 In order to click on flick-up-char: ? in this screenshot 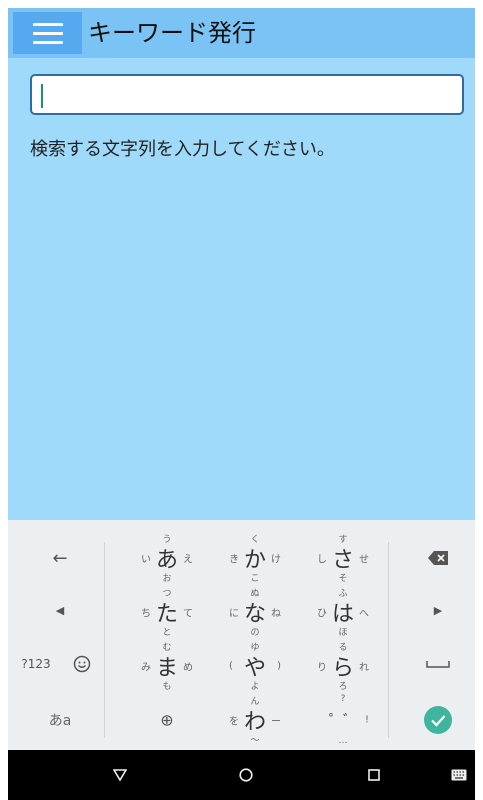, I will do `click(343, 699)`.